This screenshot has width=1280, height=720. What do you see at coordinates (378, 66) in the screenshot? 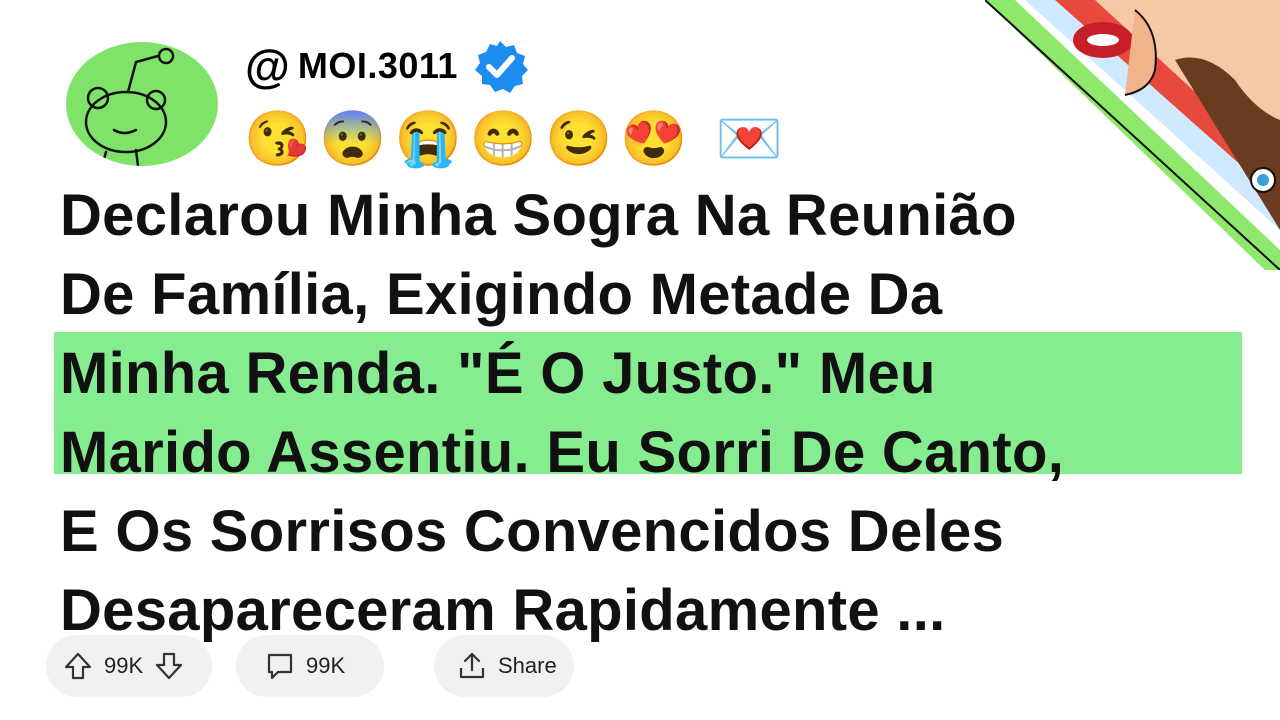
I see `username: MOI.3011` at bounding box center [378, 66].